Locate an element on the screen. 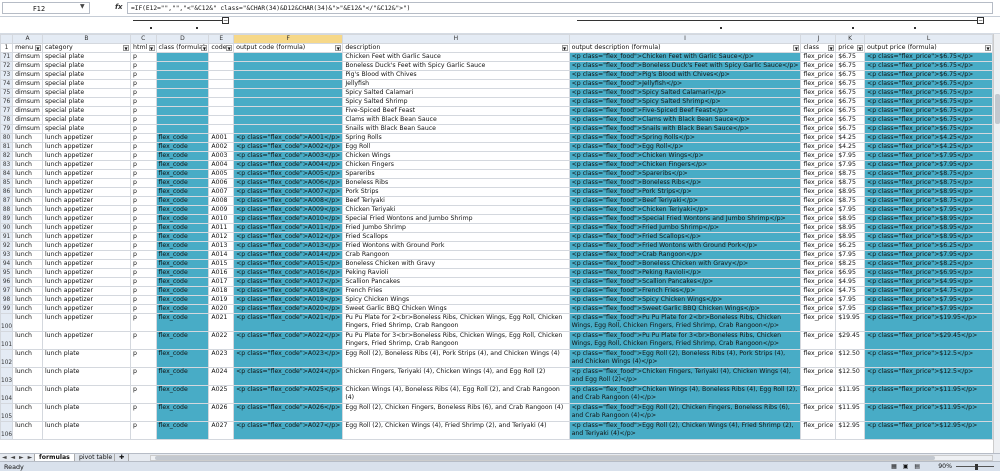  cell-e: A007 is located at coordinates (221, 192).